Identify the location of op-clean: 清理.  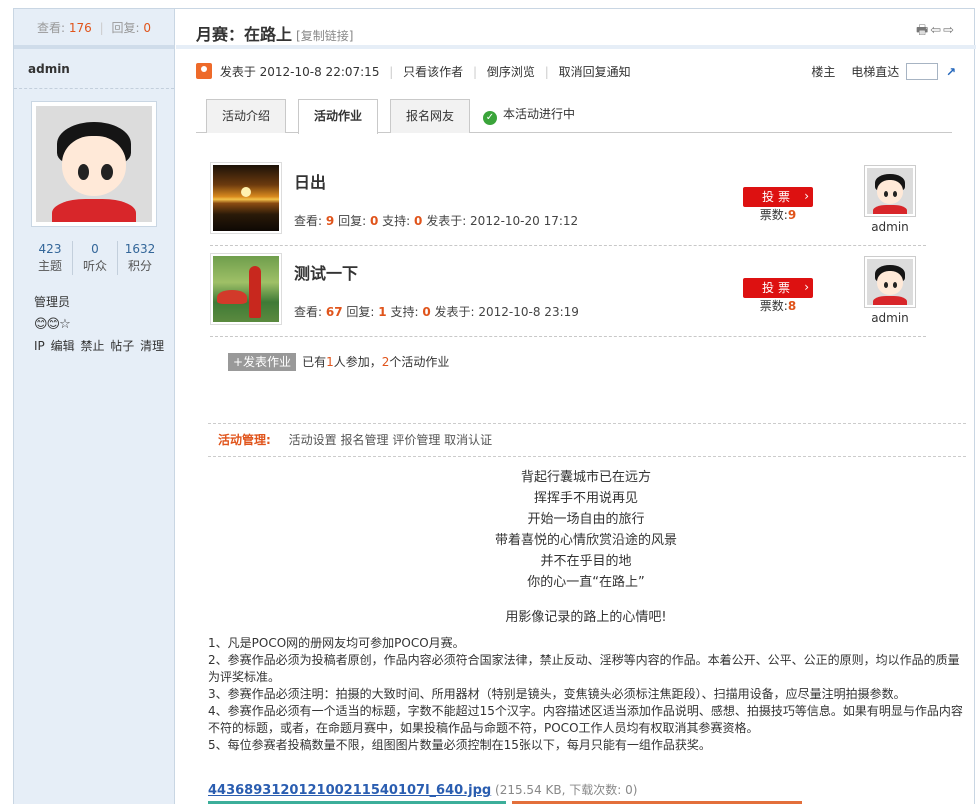
(152, 346).